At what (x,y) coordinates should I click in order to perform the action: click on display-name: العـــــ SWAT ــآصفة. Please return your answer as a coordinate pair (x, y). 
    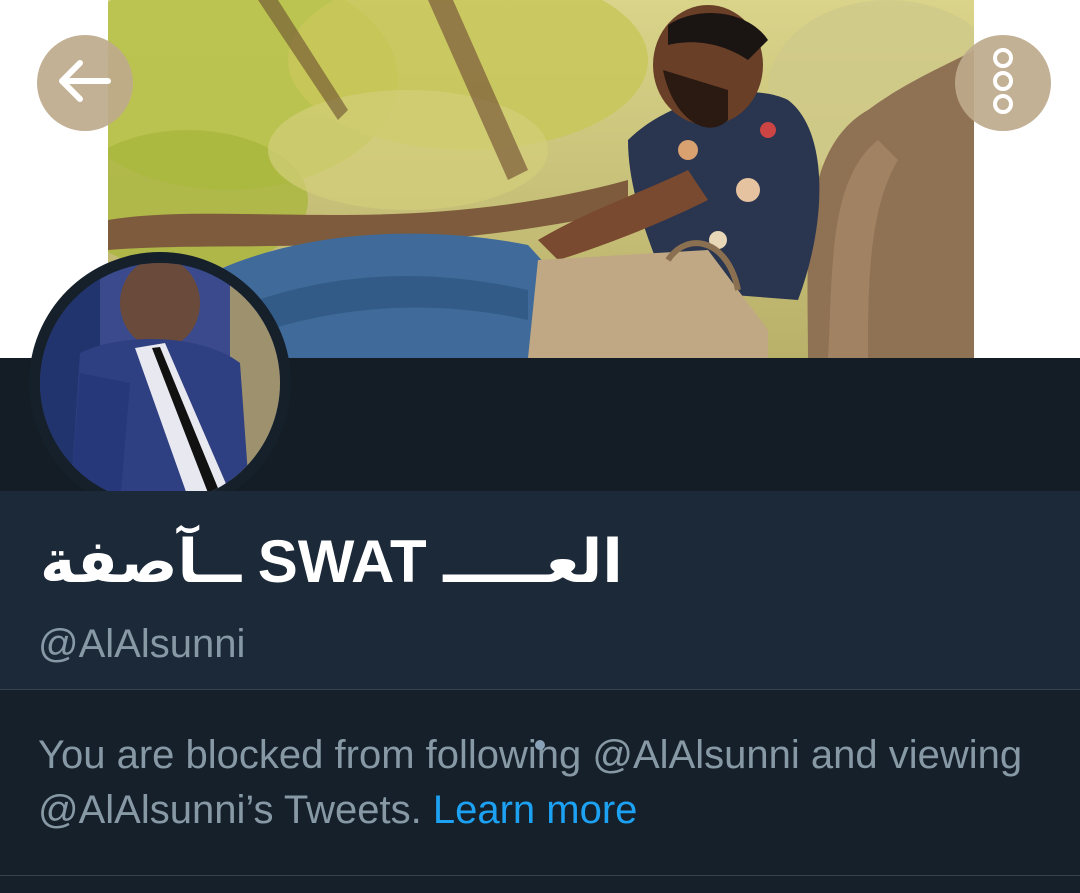
    Looking at the image, I should click on (331, 561).